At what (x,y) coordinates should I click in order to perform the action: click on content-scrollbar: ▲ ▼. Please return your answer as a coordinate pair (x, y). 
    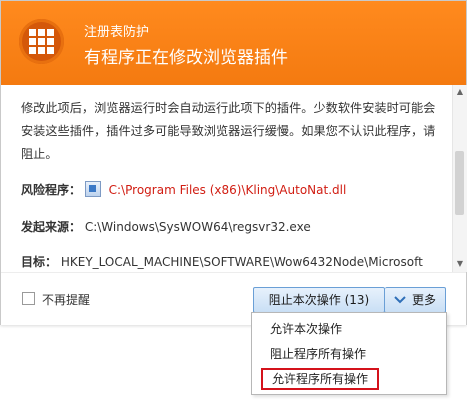
    Looking at the image, I should click on (459, 178).